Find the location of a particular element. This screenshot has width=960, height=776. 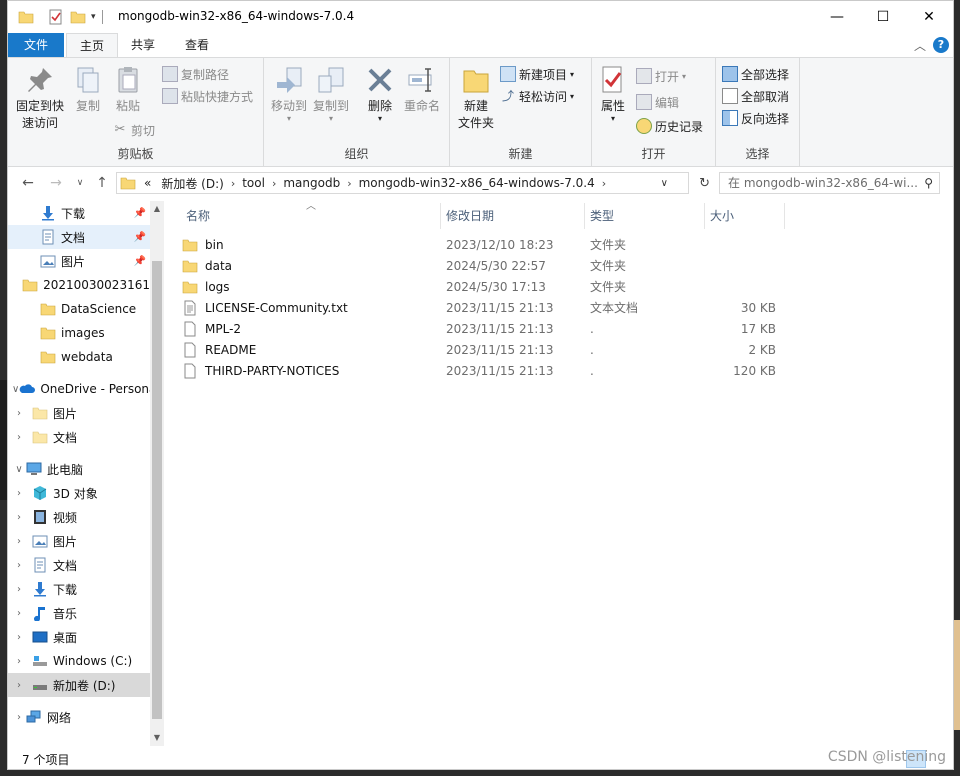

tab-home: 主页 is located at coordinates (92, 45).